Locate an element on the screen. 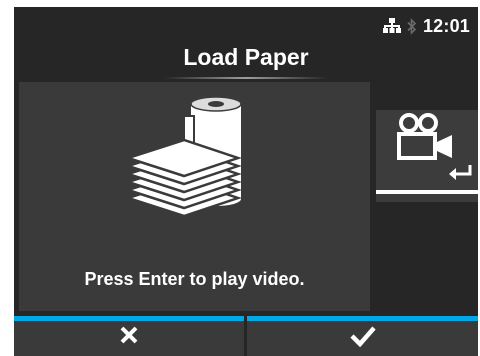  cancel-accent-bar is located at coordinates (129, 318).